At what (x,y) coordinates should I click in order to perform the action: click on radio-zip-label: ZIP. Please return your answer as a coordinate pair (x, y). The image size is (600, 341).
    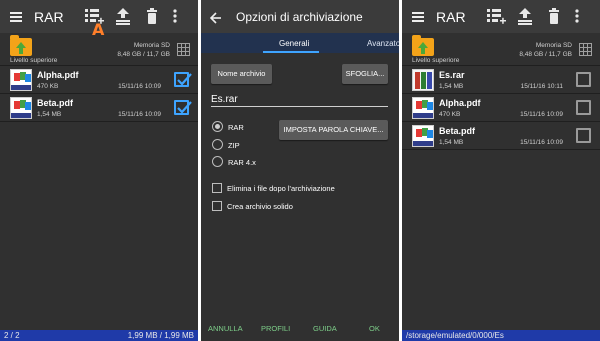
    Looking at the image, I should click on (234, 145).